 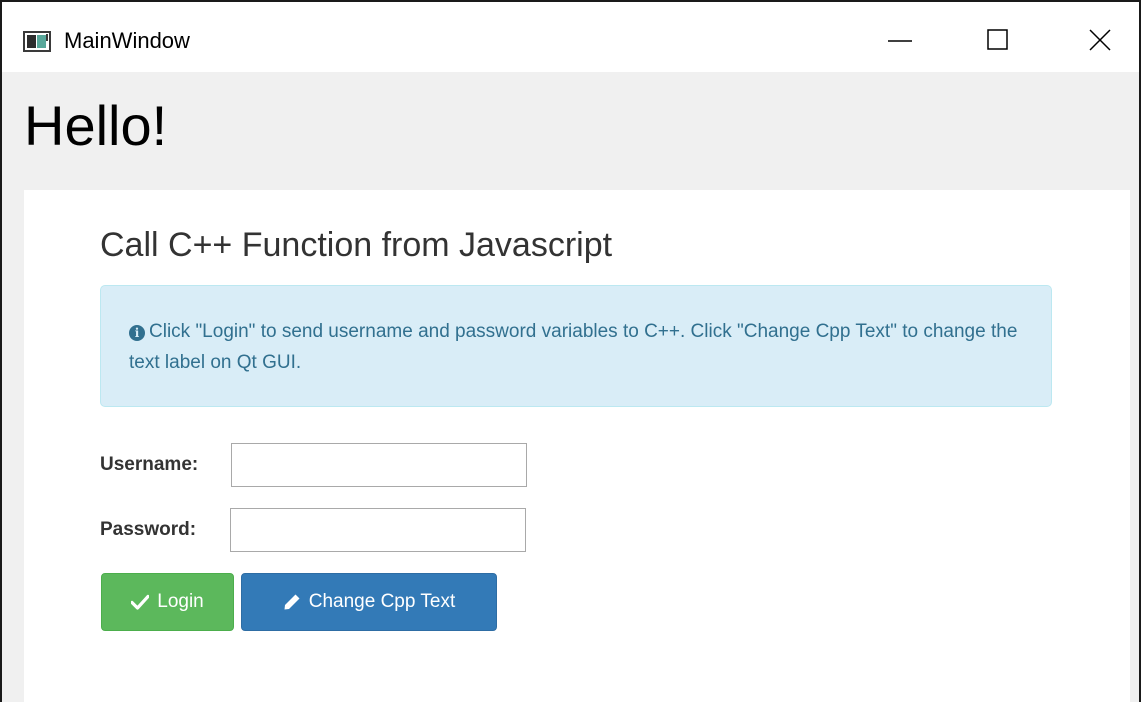 What do you see at coordinates (149, 464) in the screenshot?
I see `username-label: Username:` at bounding box center [149, 464].